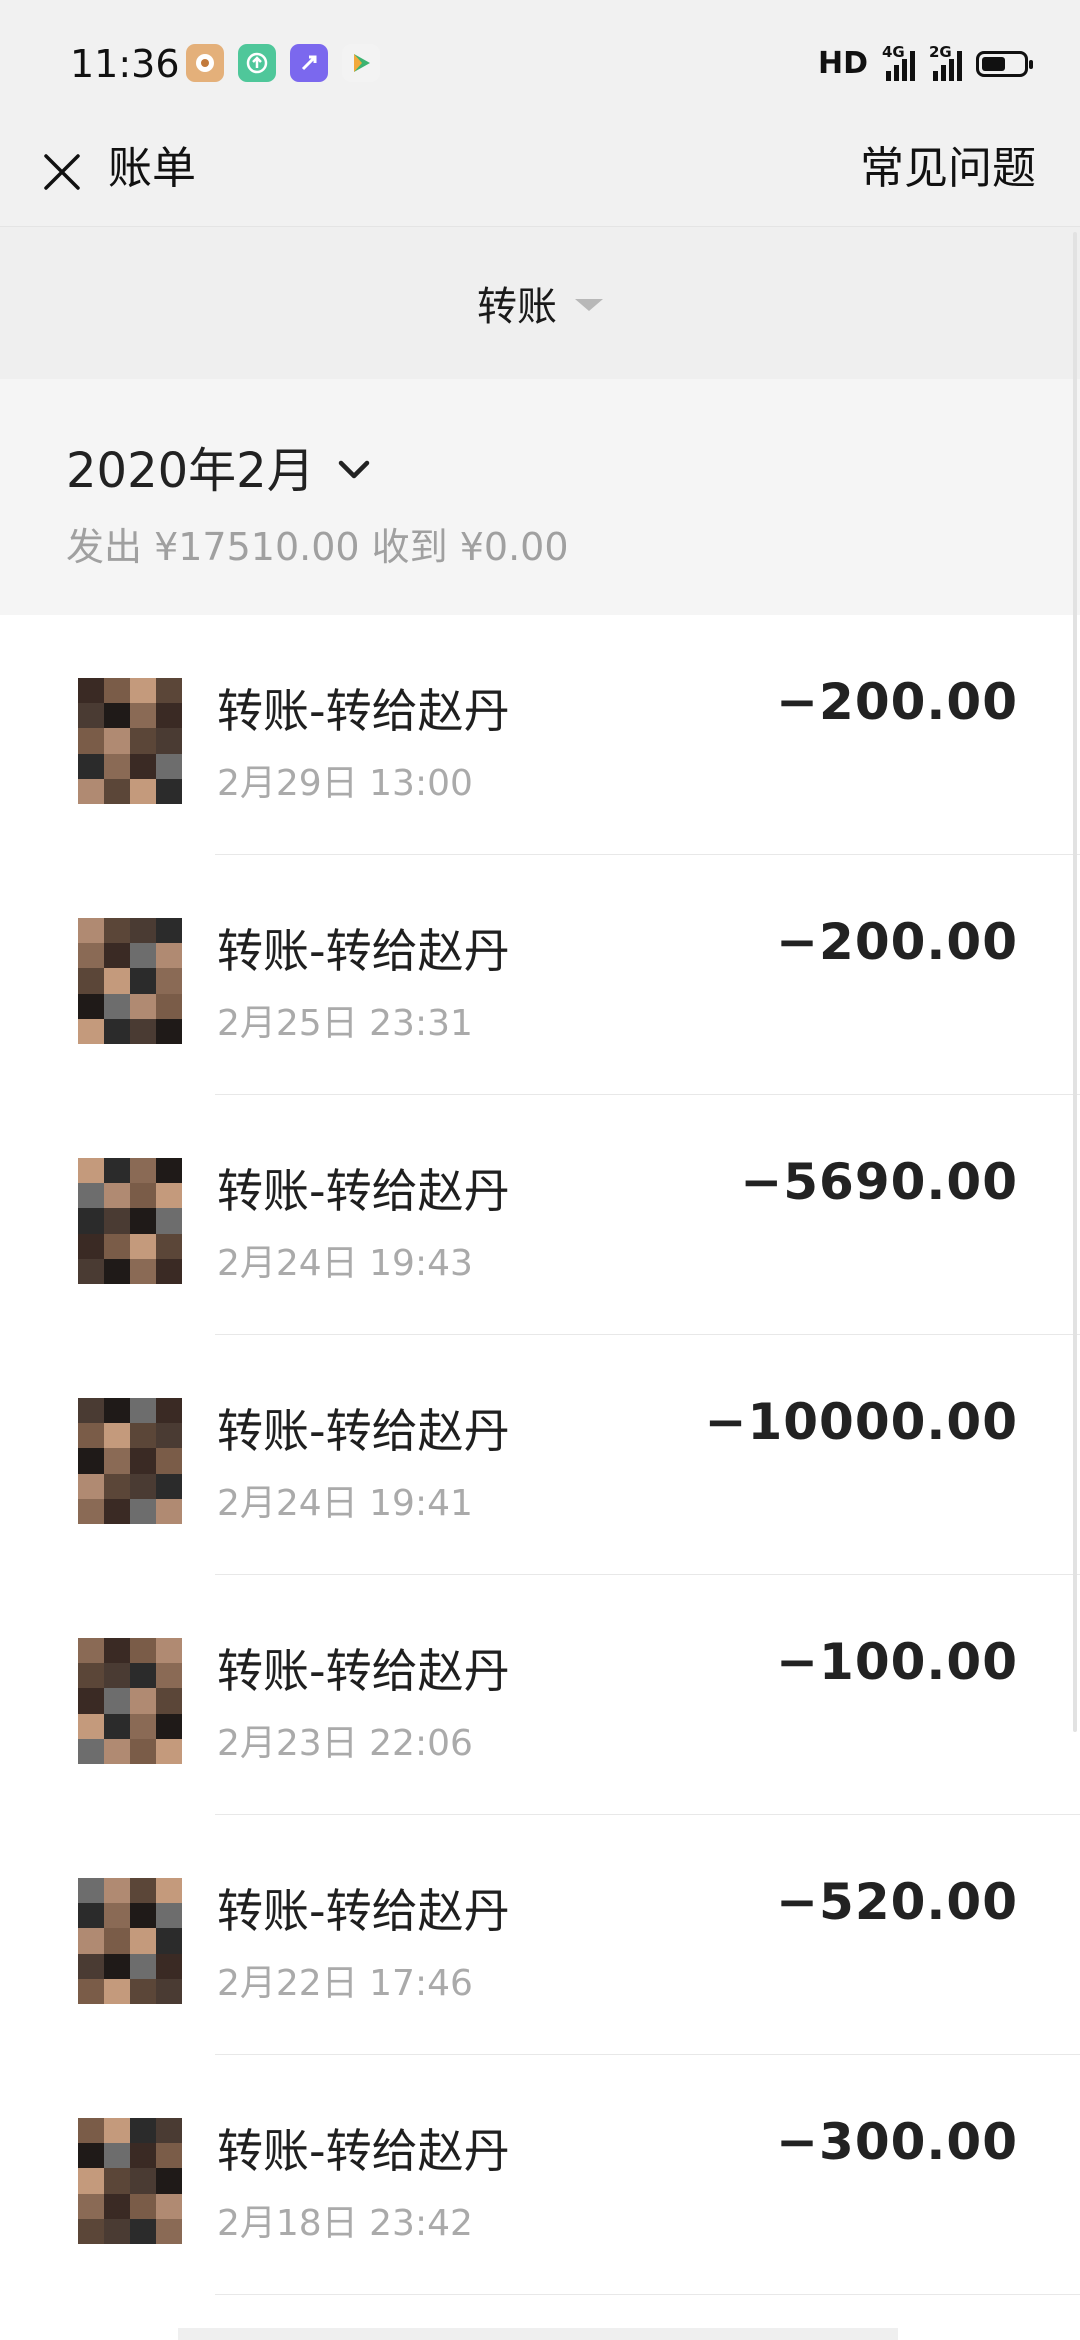 This screenshot has width=1080, height=2340. I want to click on scrollbar, so click(1075, 982).